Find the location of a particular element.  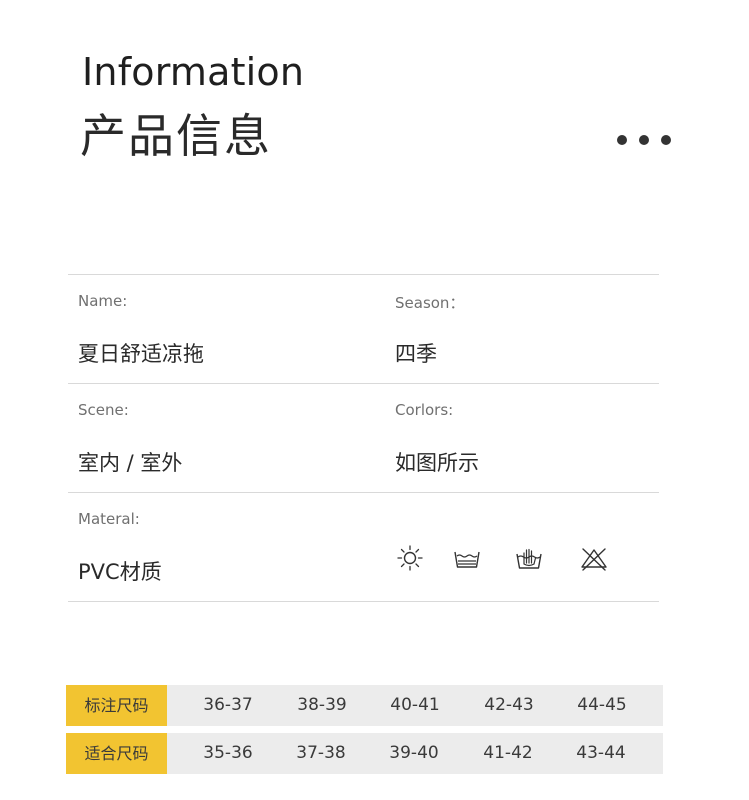

size-cell: 38-39 is located at coordinates (322, 705).